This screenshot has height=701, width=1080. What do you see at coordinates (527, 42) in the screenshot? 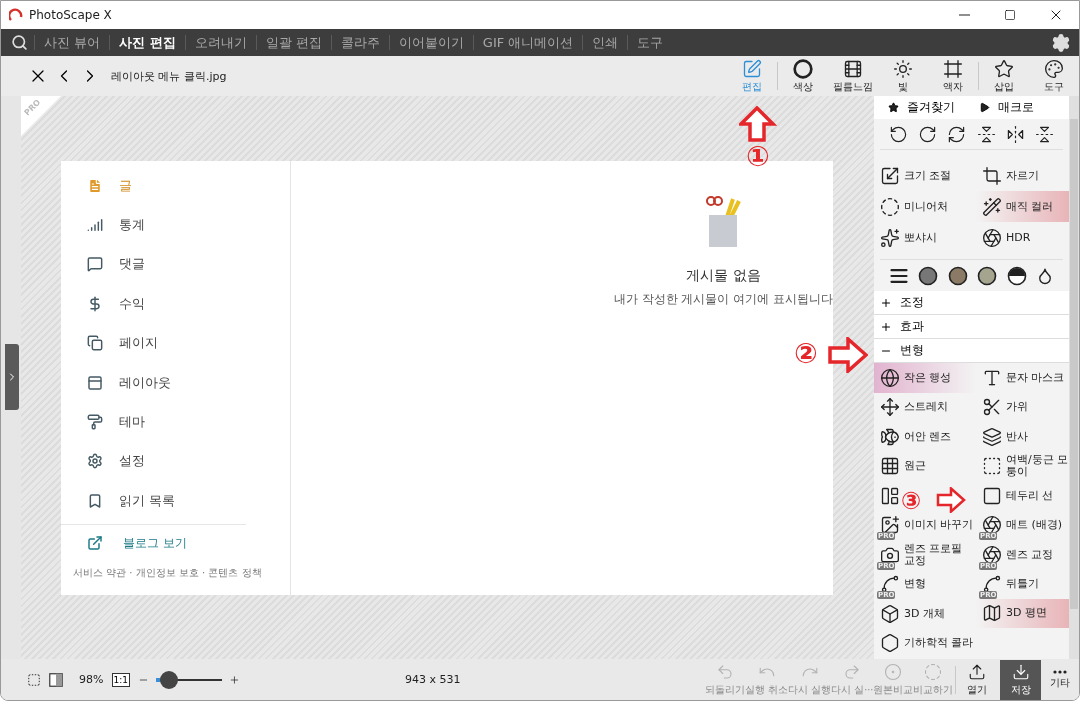
I see `menu-tab: GIF 애니메이션` at bounding box center [527, 42].